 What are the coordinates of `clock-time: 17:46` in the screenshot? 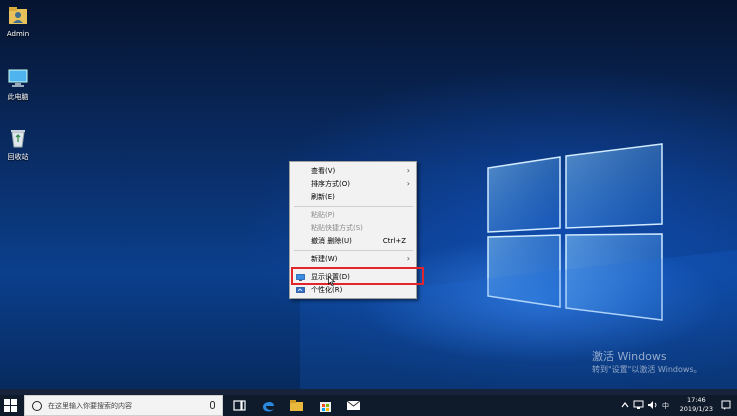 It's located at (696, 400).